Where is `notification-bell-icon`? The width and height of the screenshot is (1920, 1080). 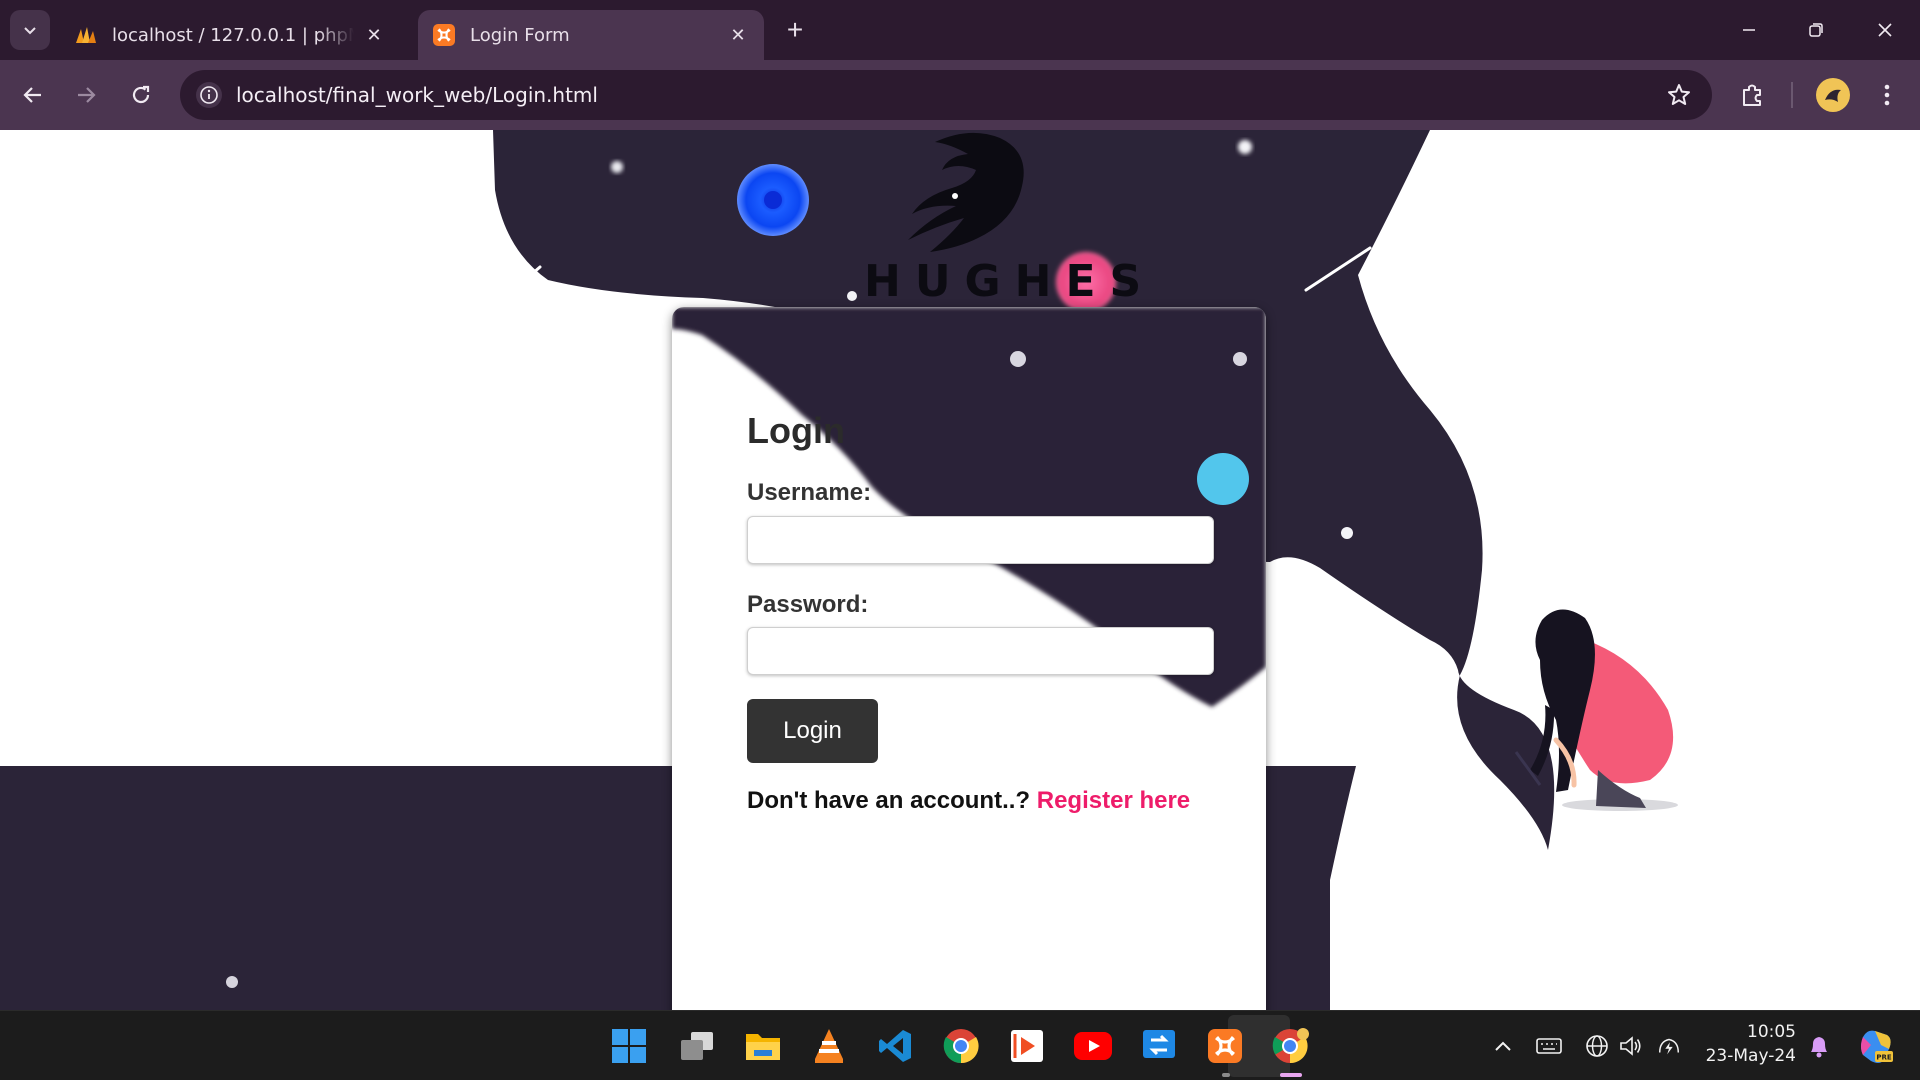 notification-bell-icon is located at coordinates (1819, 1046).